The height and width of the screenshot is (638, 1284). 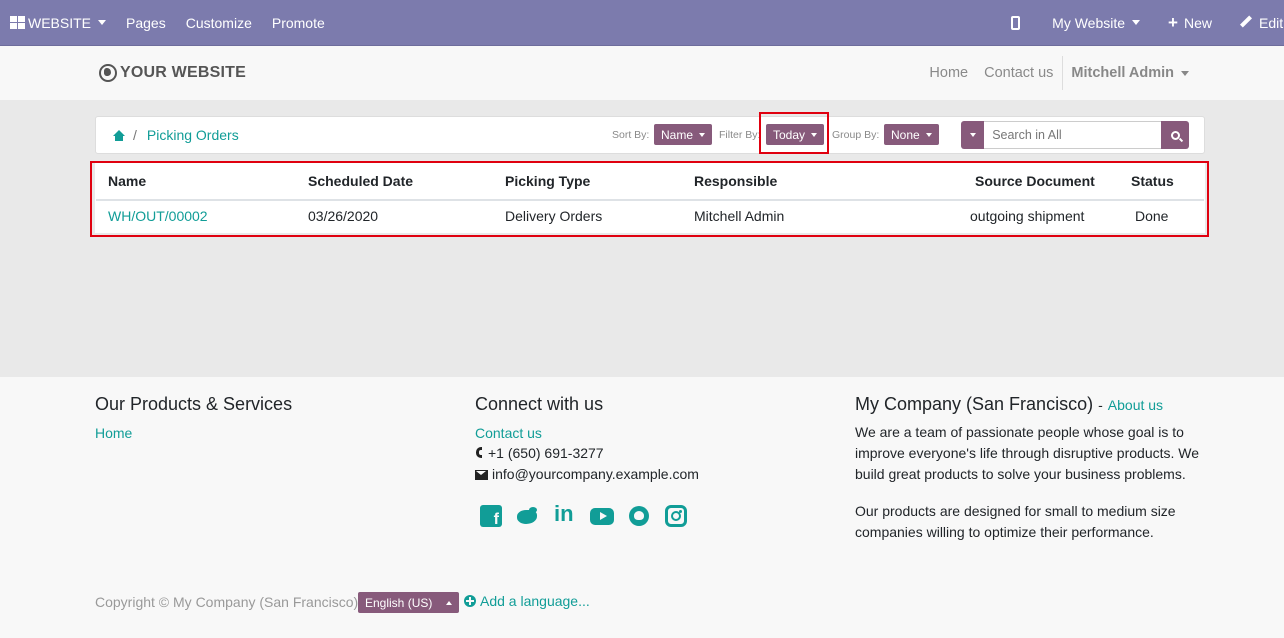 What do you see at coordinates (595, 474) in the screenshot?
I see `footer-email-address: info@yourcompany.example.com` at bounding box center [595, 474].